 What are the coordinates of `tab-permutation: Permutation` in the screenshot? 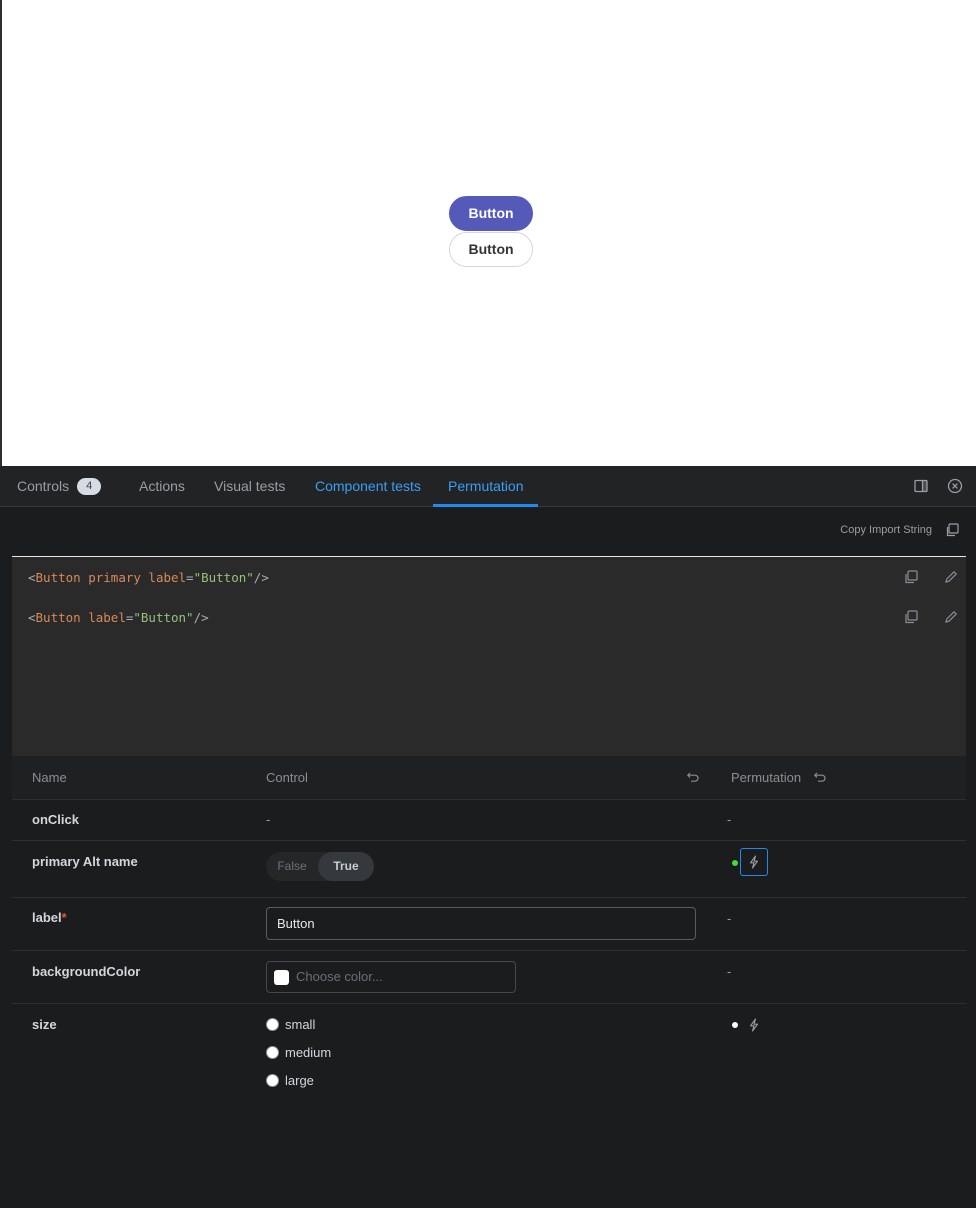 It's located at (485, 486).